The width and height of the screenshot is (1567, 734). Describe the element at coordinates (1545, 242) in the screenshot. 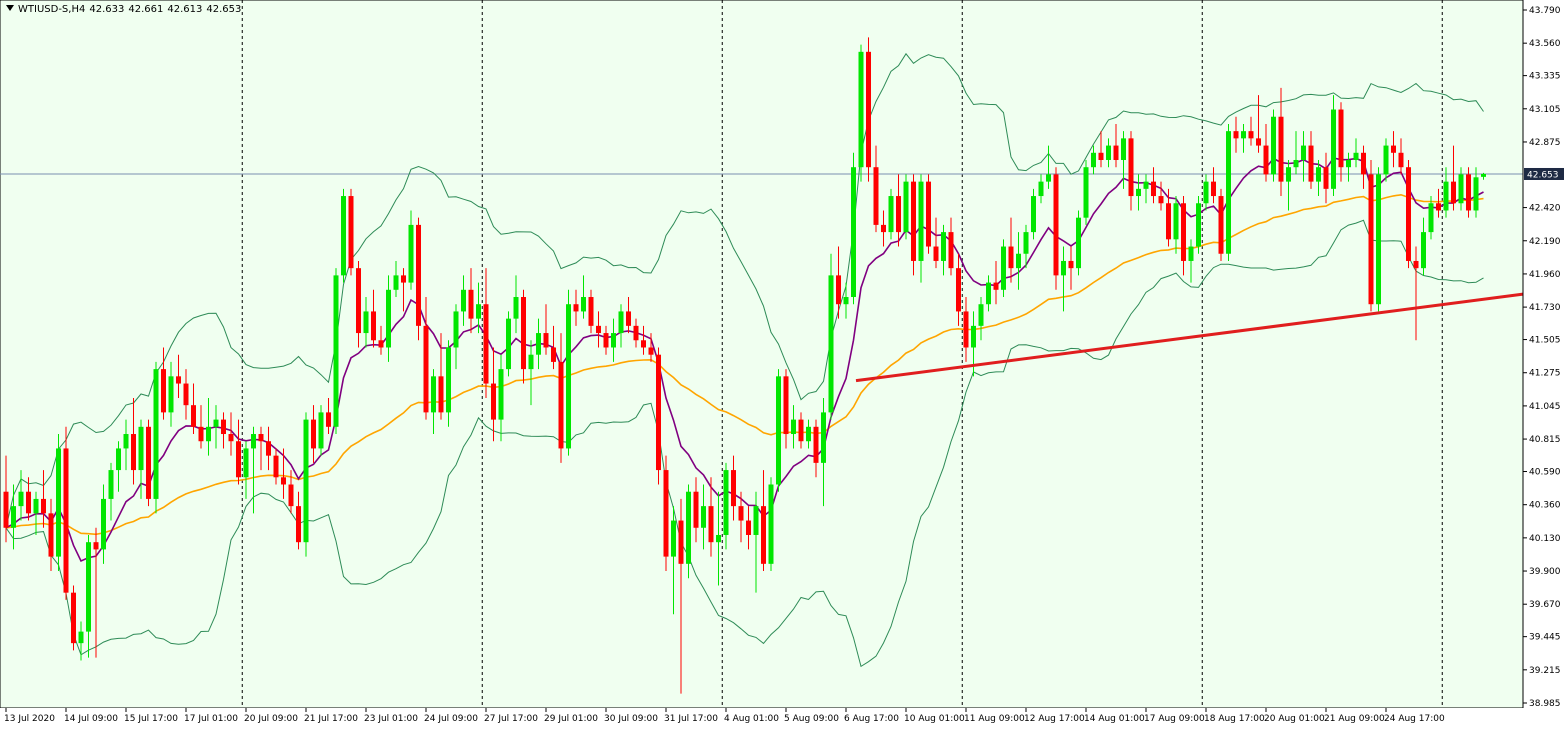

I see `price-tick-label: 42.190` at that location.